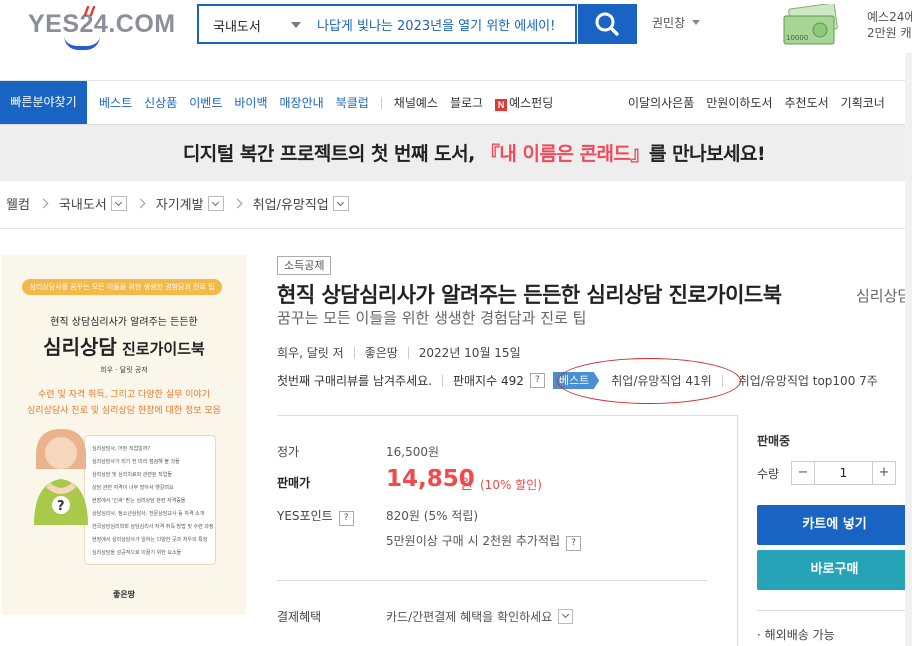  What do you see at coordinates (352, 102) in the screenshot?
I see `nav-bookclub: 북클럽` at bounding box center [352, 102].